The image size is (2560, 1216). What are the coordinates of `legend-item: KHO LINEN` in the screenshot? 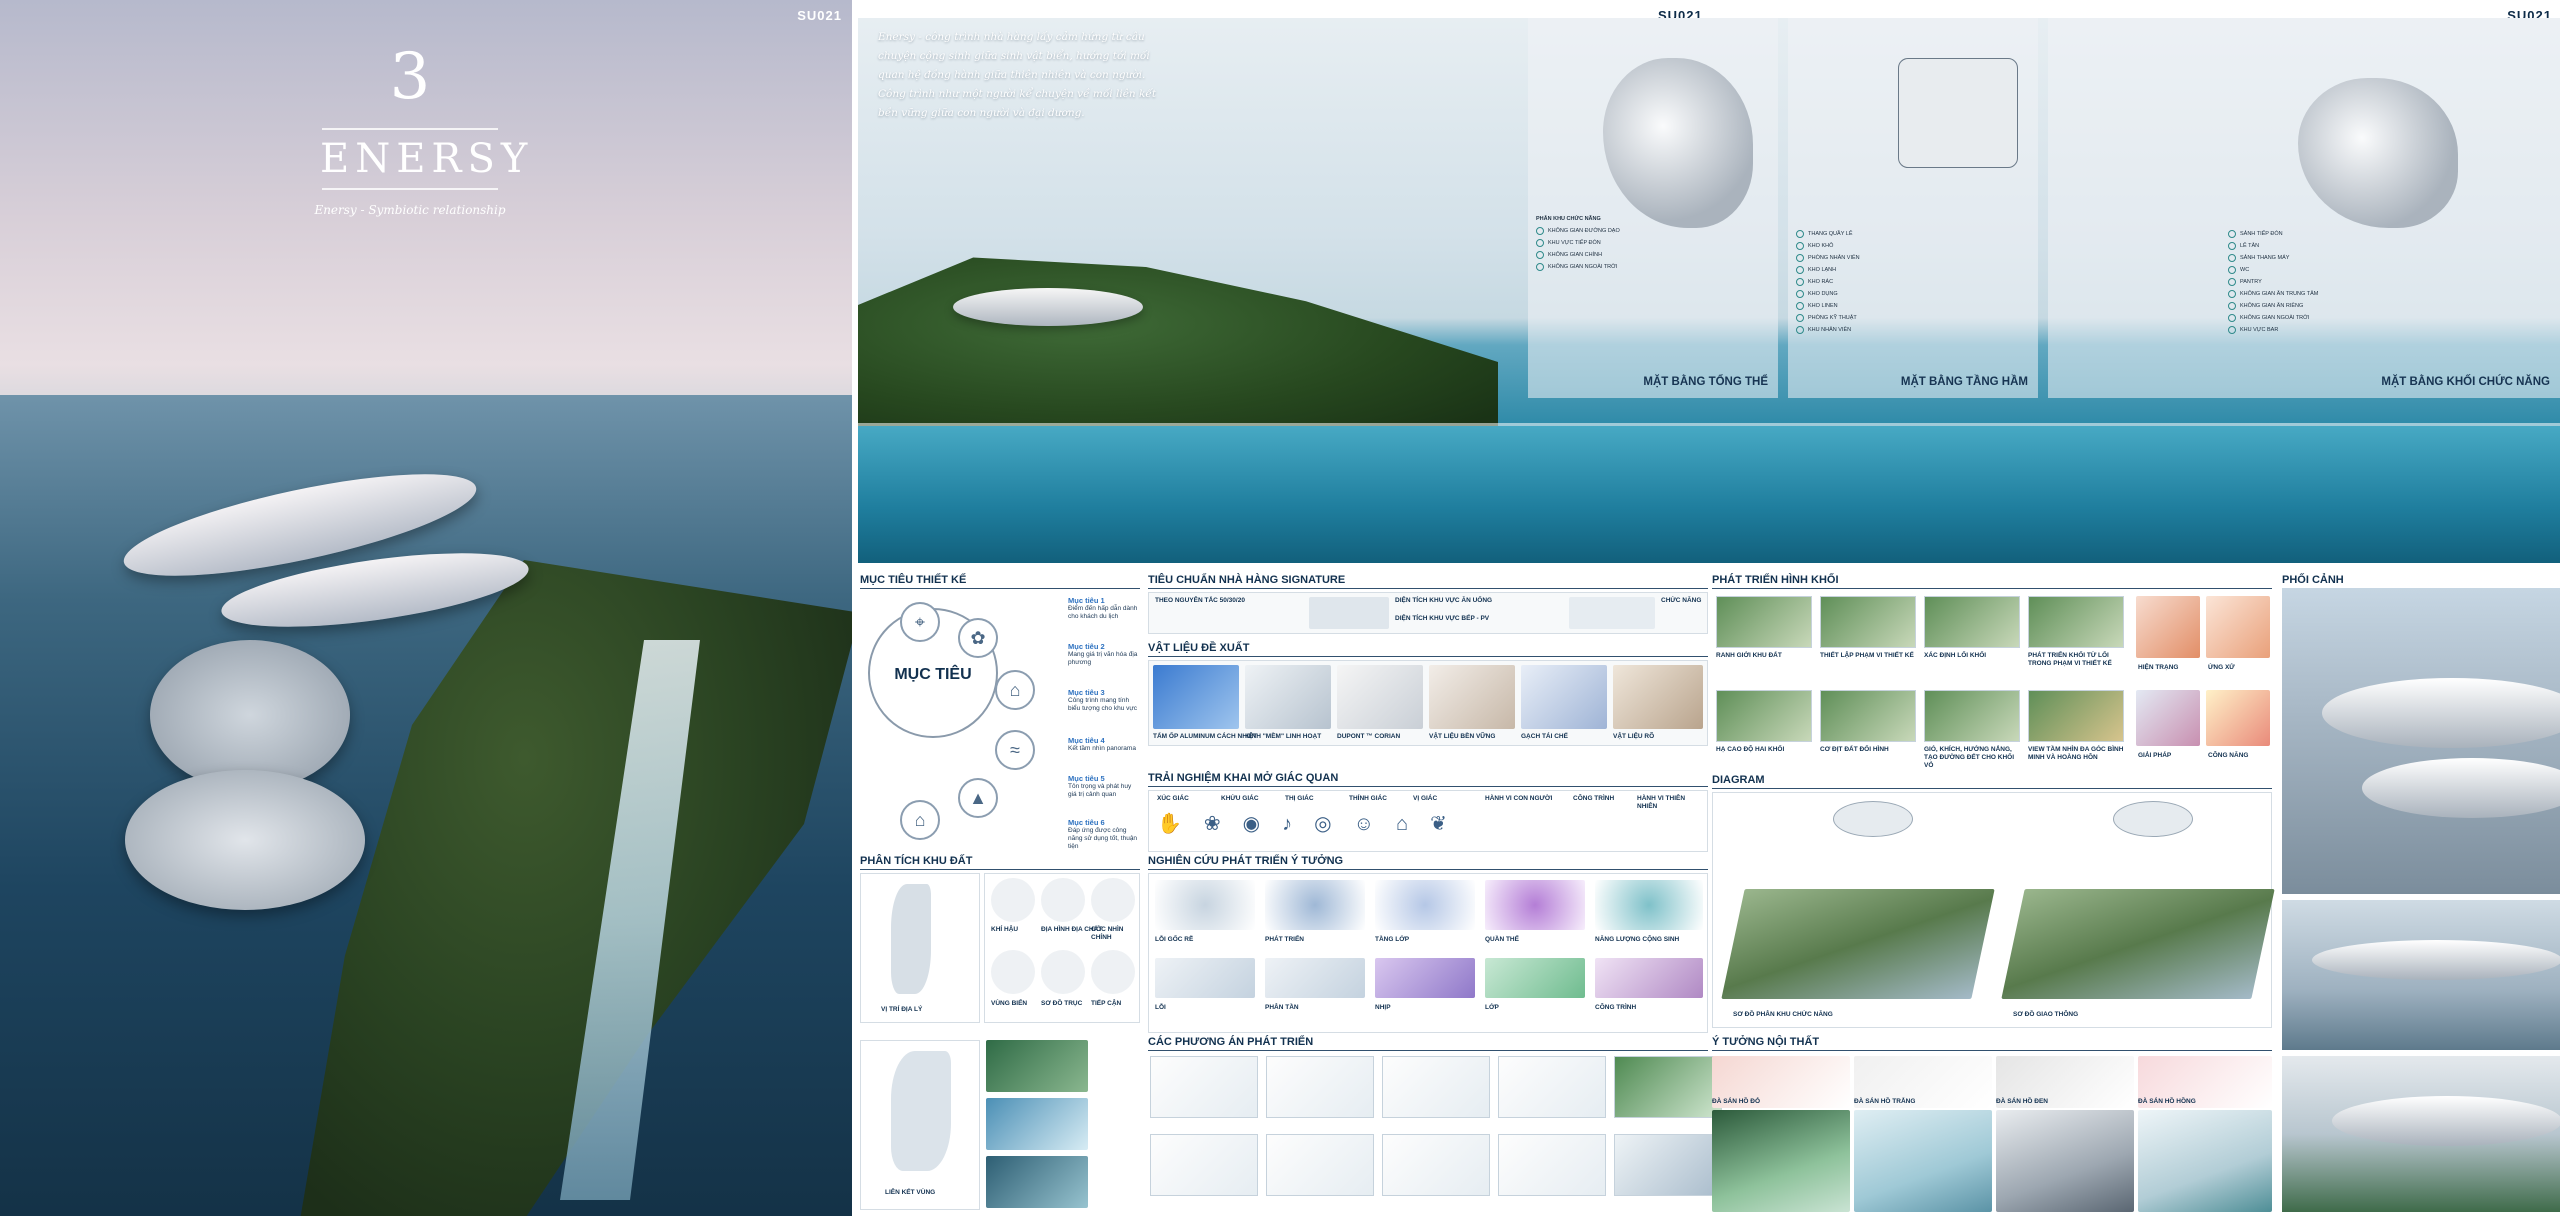 It's located at (1828, 306).